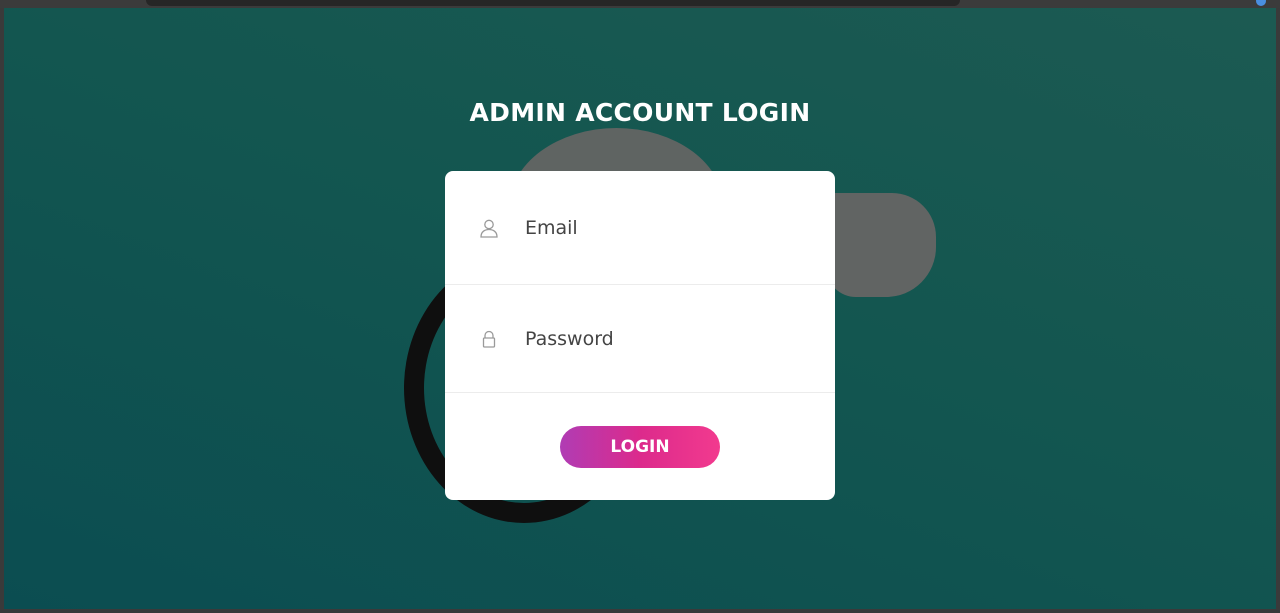  What do you see at coordinates (881, 245) in the screenshot?
I see `background-key-bit` at bounding box center [881, 245].